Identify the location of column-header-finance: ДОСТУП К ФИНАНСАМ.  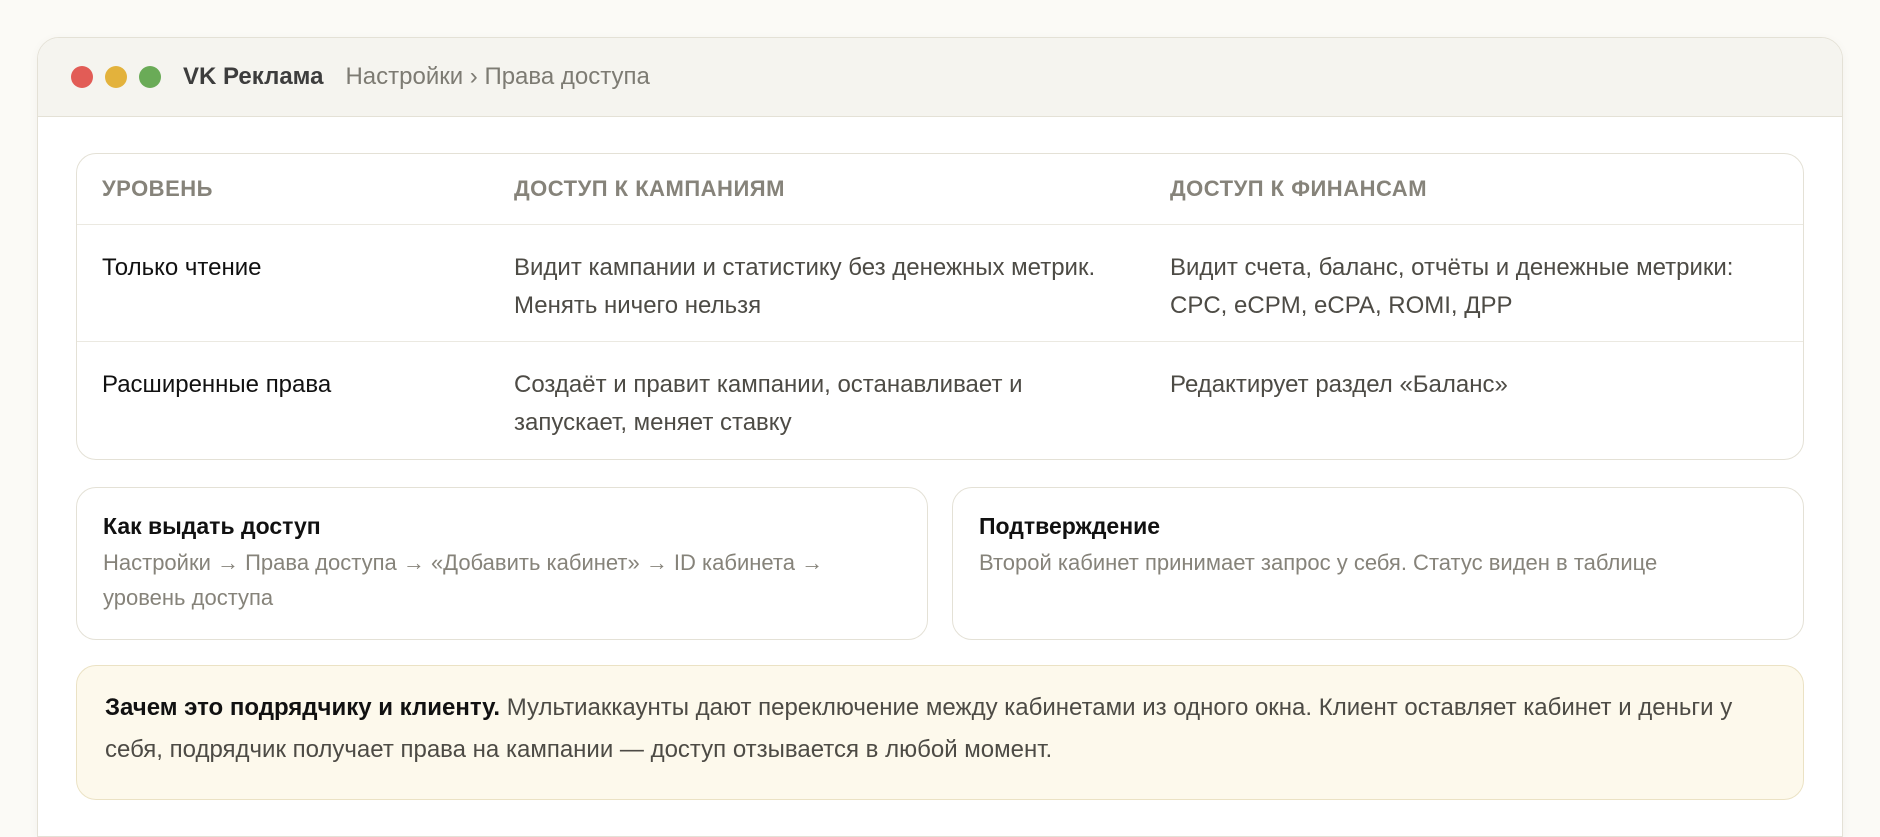
(1299, 188).